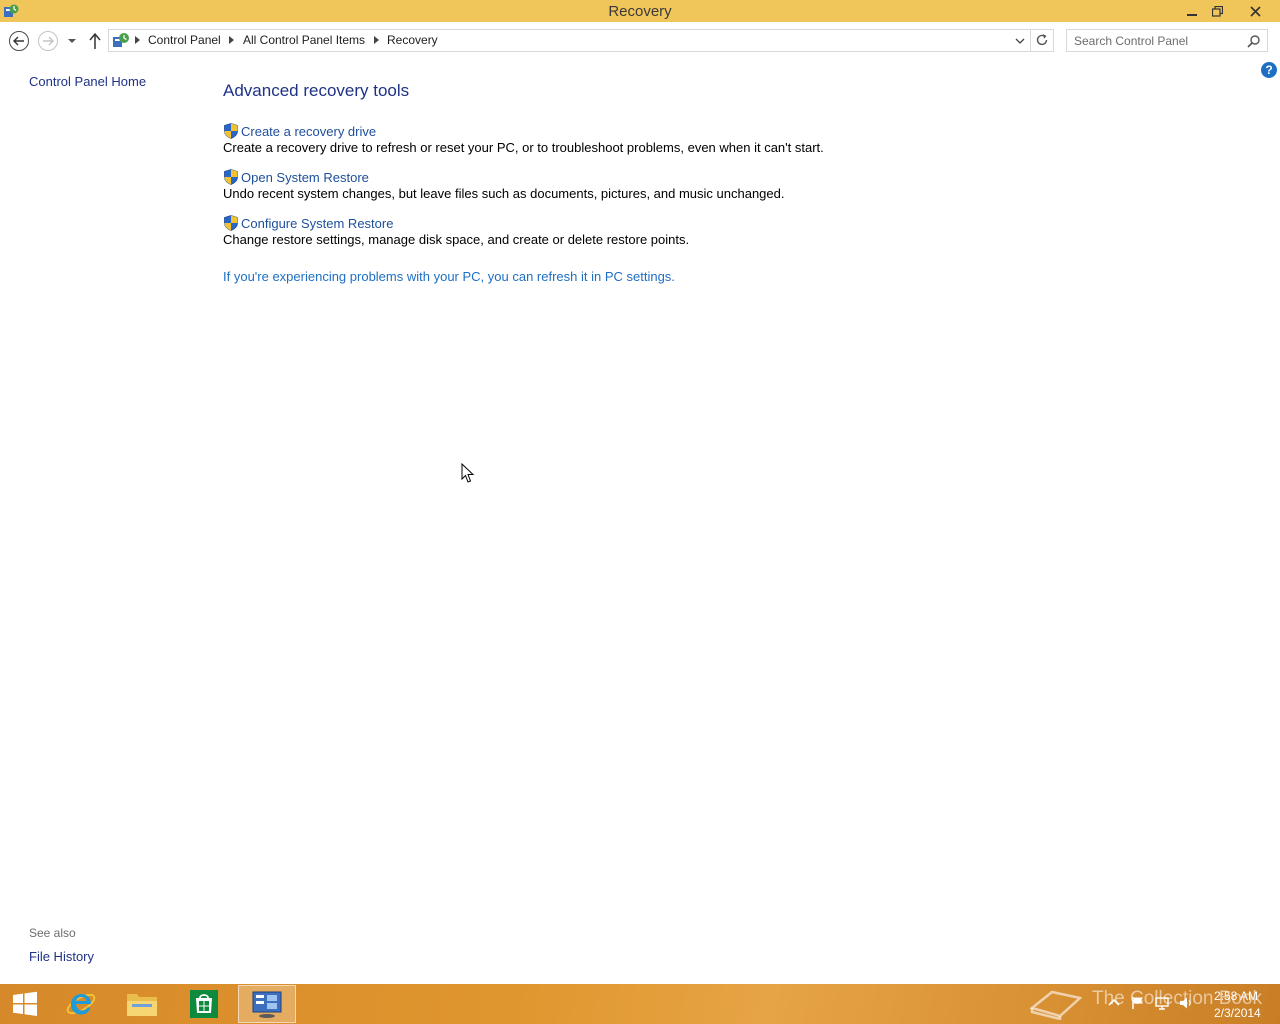 Image resolution: width=1280 pixels, height=1024 pixels. What do you see at coordinates (1269, 70) in the screenshot?
I see `help-icon: ?` at bounding box center [1269, 70].